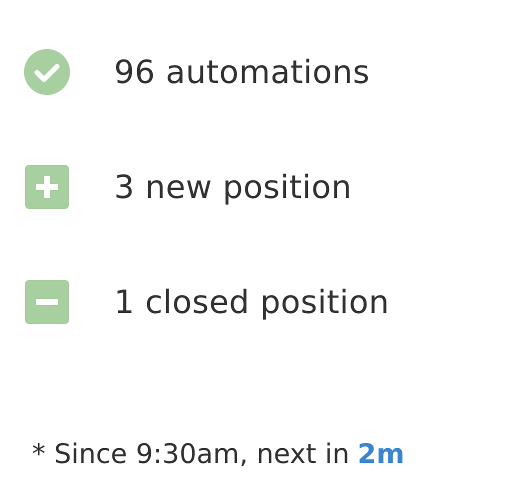 Image resolution: width=531 pixels, height=486 pixels. Describe the element at coordinates (242, 72) in the screenshot. I see `summary-text: 96 automations` at that location.